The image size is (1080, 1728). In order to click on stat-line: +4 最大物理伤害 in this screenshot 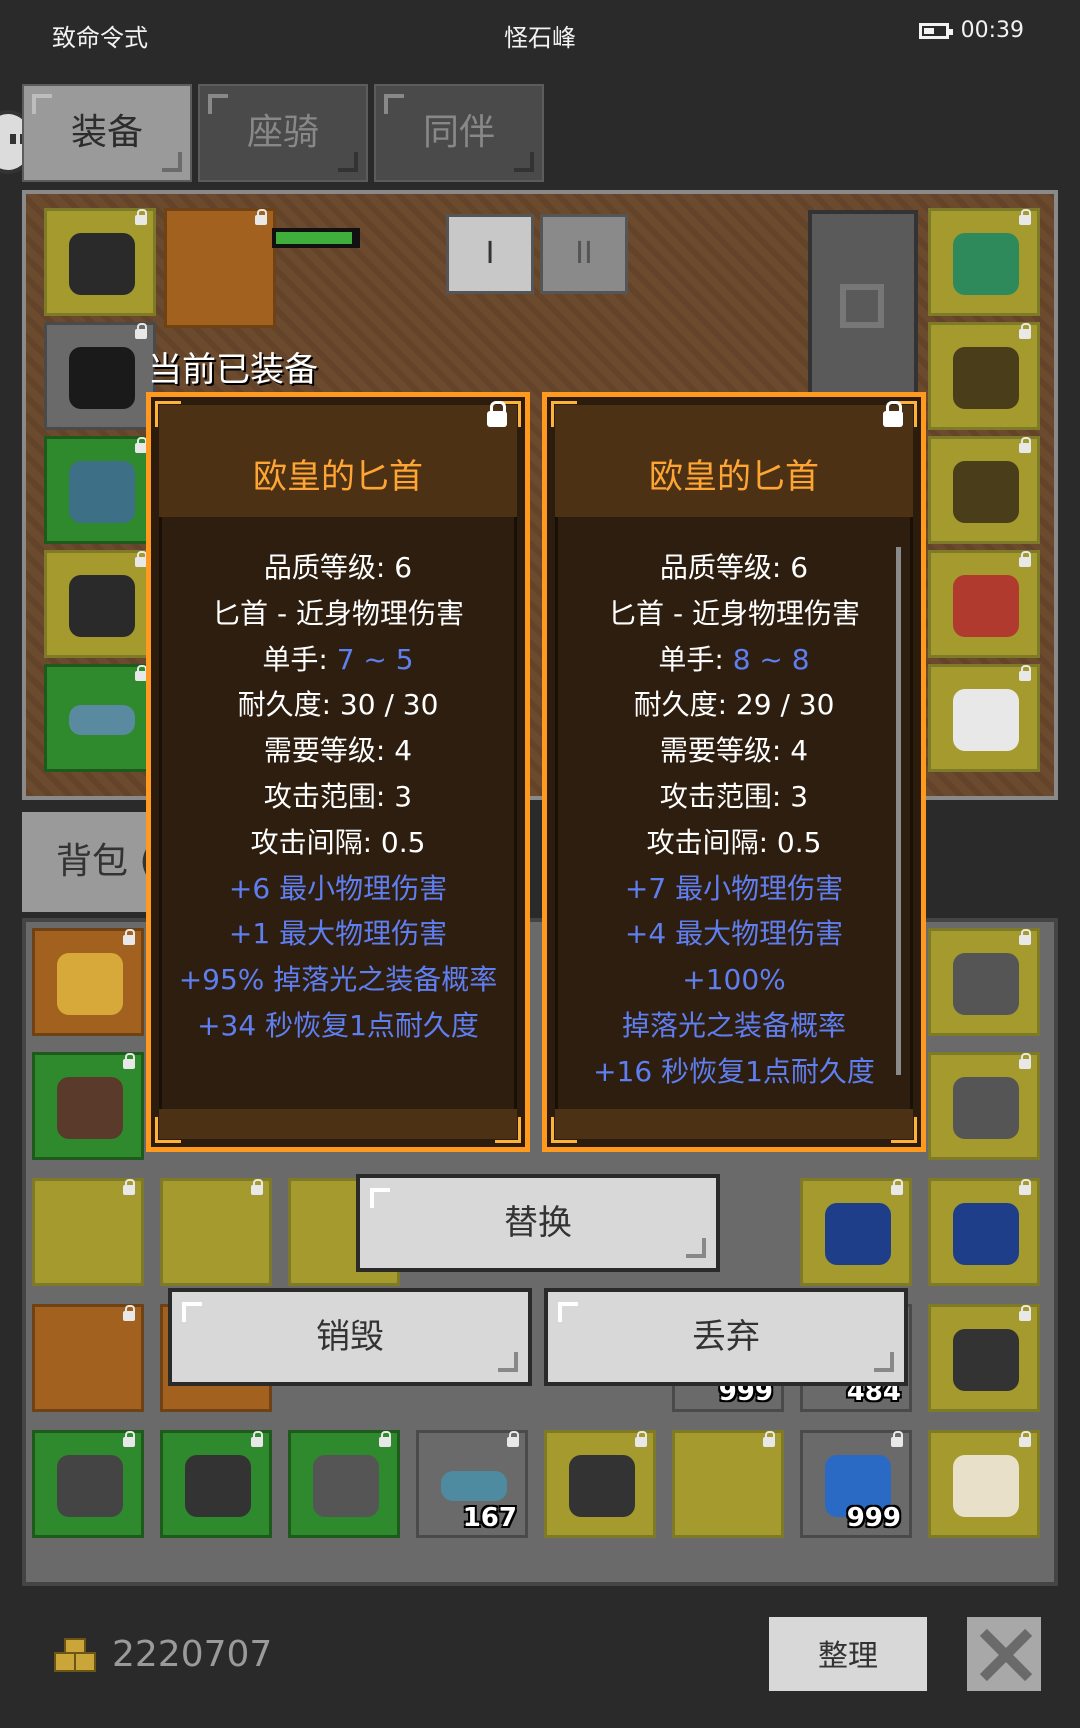, I will do `click(734, 934)`.